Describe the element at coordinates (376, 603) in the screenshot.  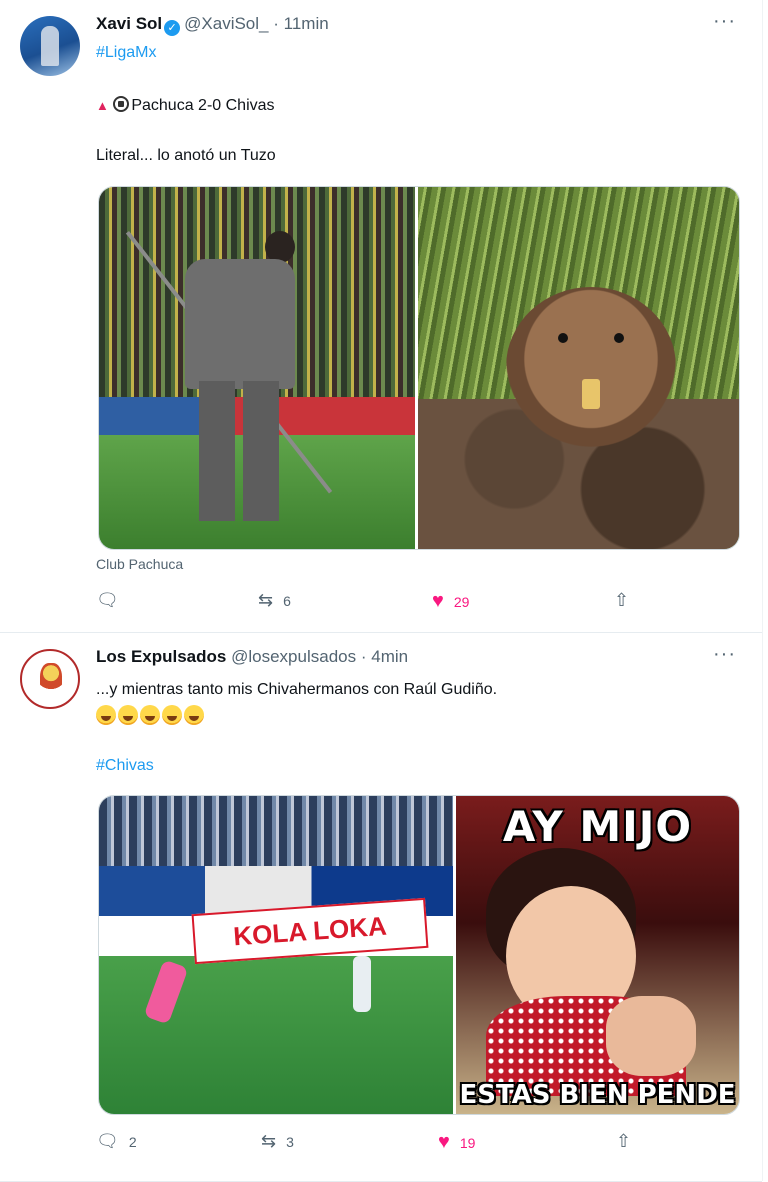
I see `tweet-actions: 🗨︎ ⇆ 6 ♥ 29 ⇧` at that location.